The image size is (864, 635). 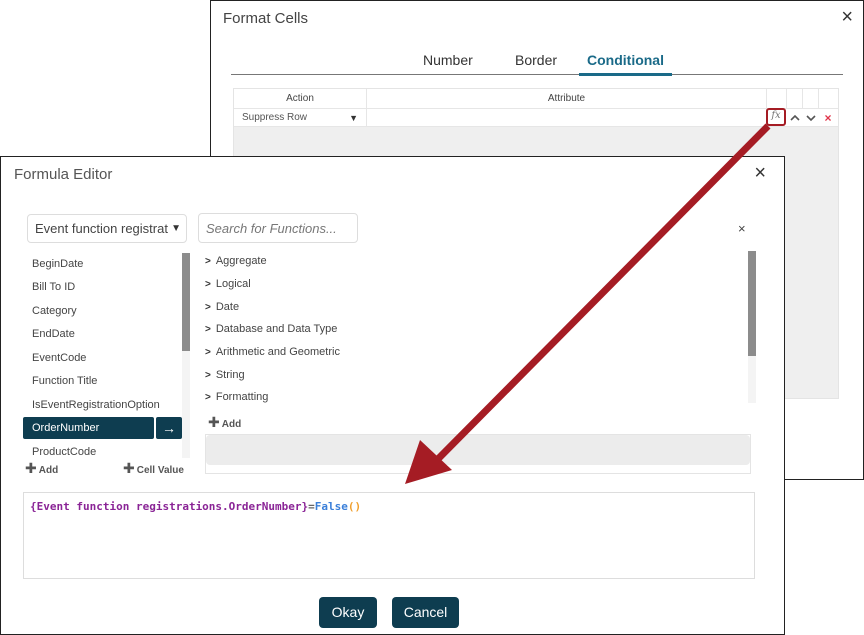 I want to click on list-item: Bill To ID, so click(x=88, y=287).